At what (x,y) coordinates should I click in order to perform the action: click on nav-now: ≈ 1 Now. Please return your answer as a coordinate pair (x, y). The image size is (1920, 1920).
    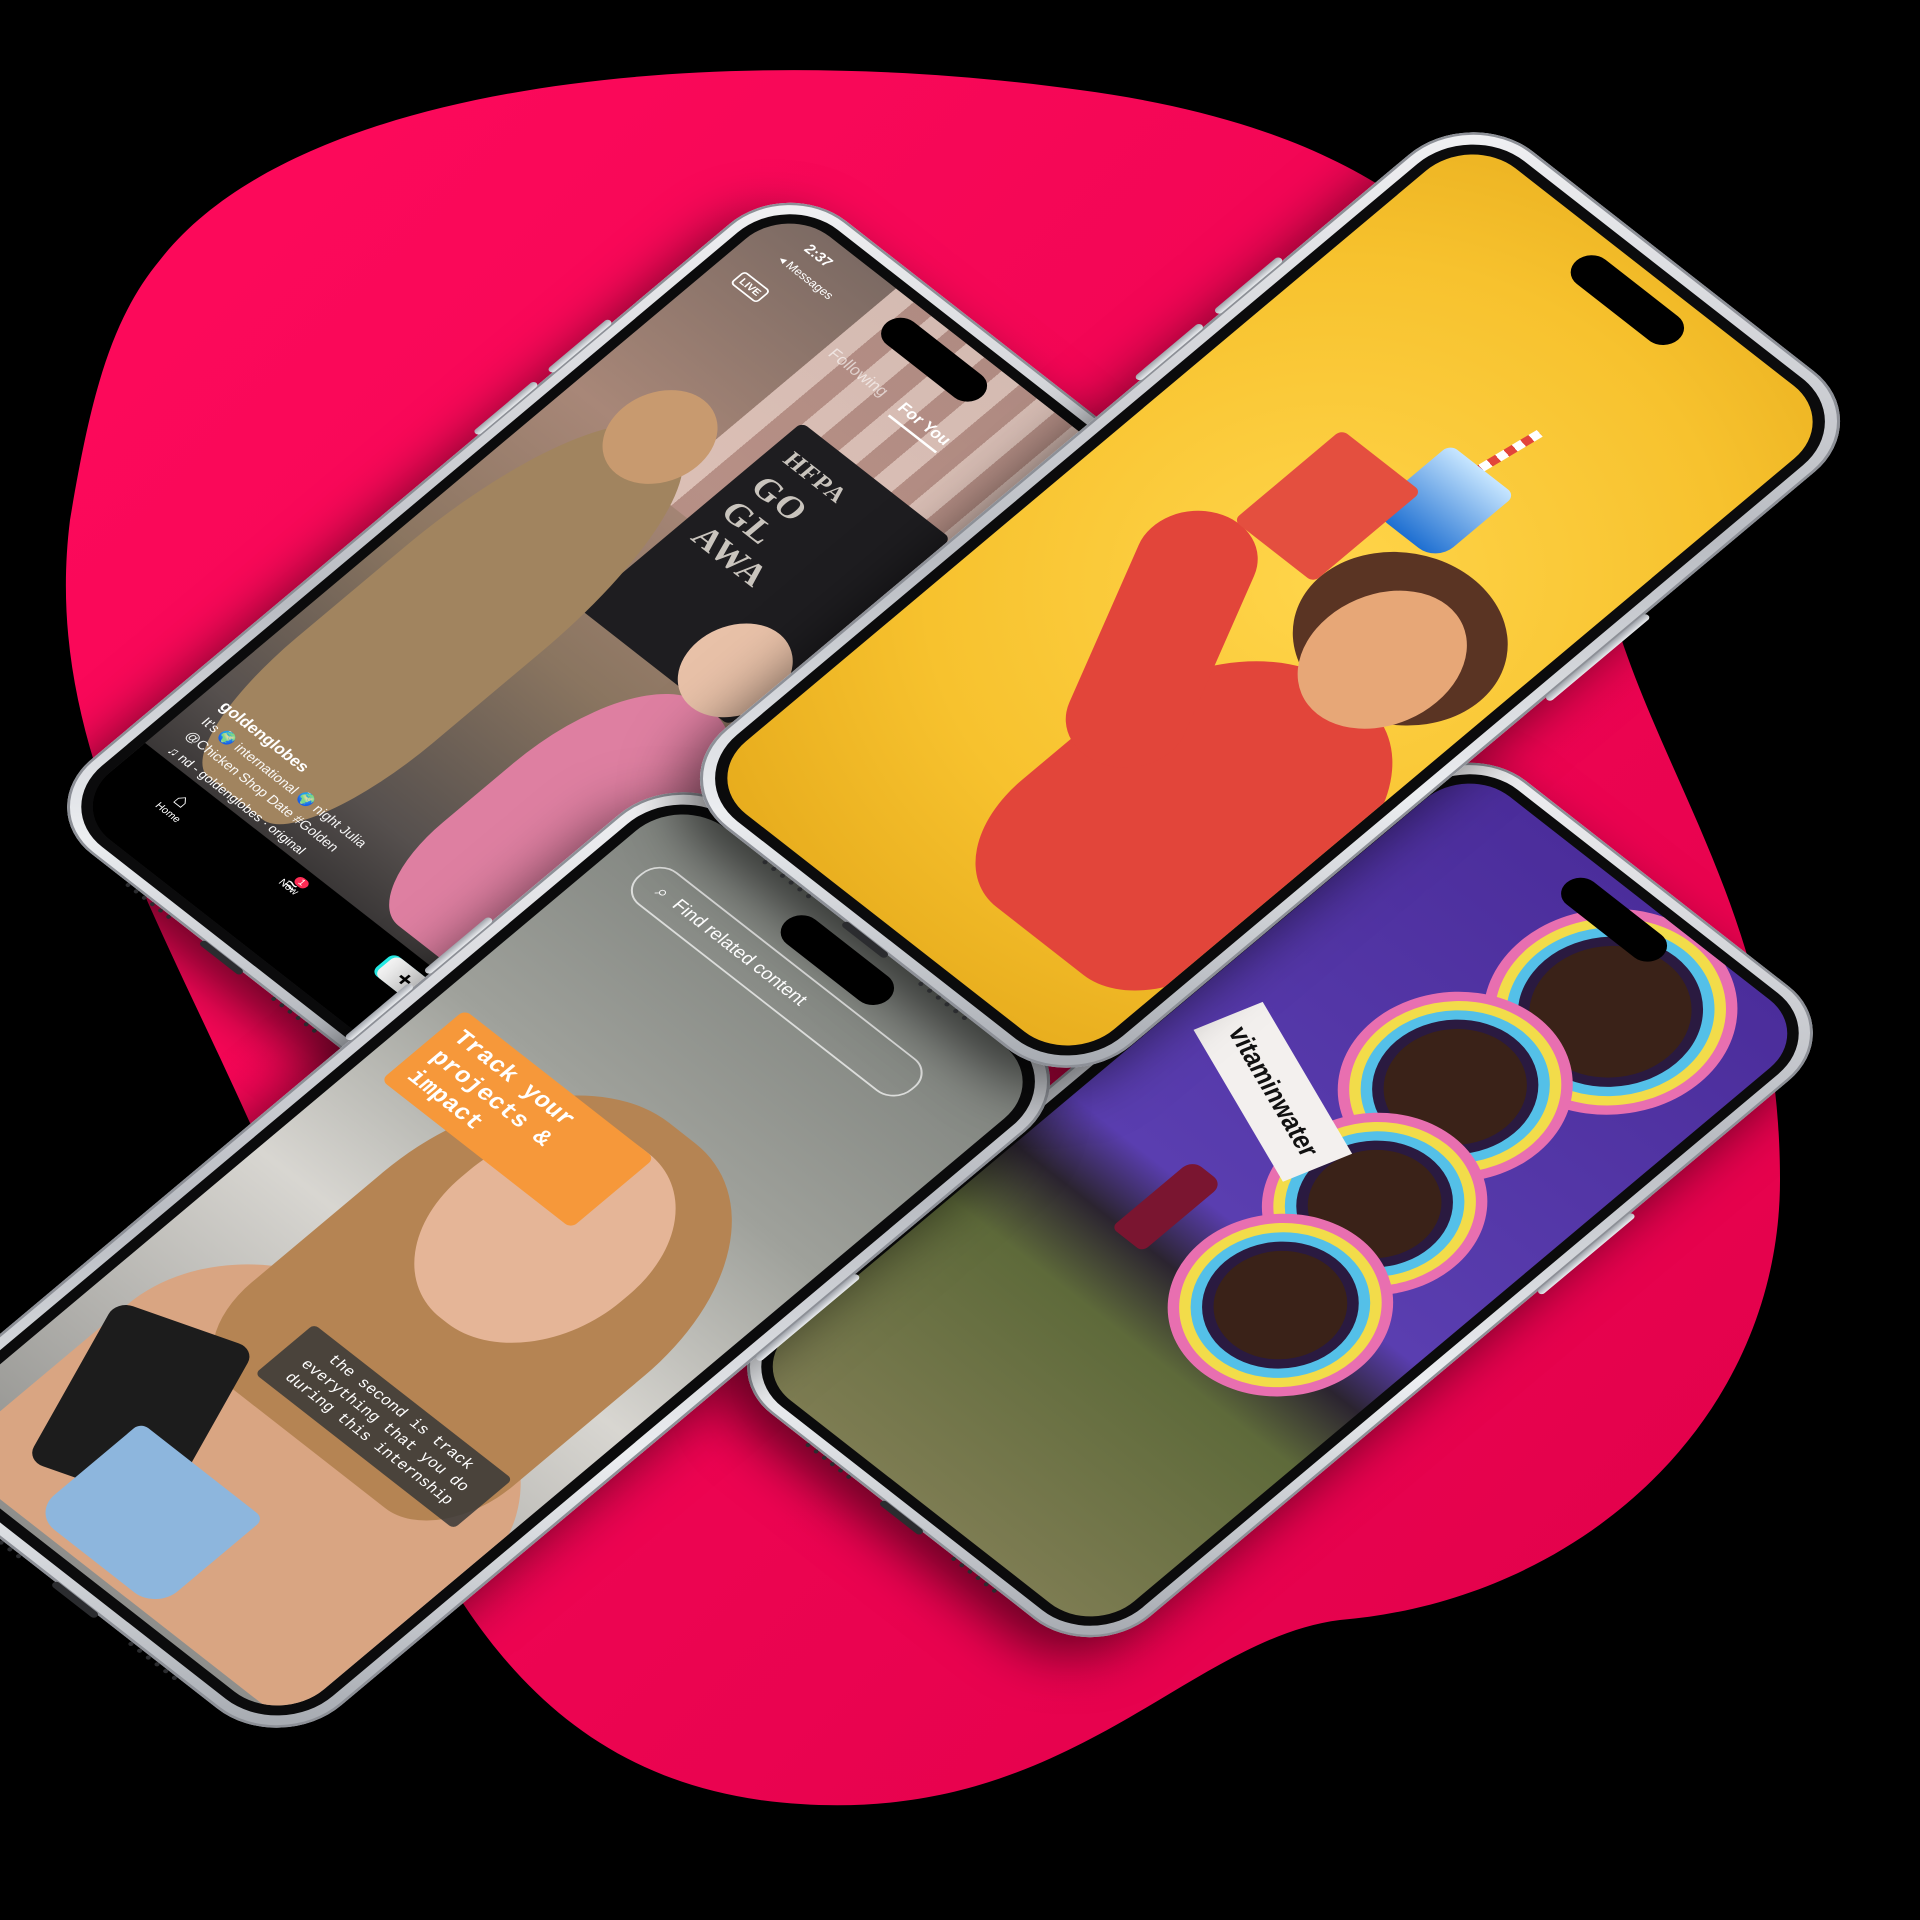
    Looking at the image, I should click on (293, 884).